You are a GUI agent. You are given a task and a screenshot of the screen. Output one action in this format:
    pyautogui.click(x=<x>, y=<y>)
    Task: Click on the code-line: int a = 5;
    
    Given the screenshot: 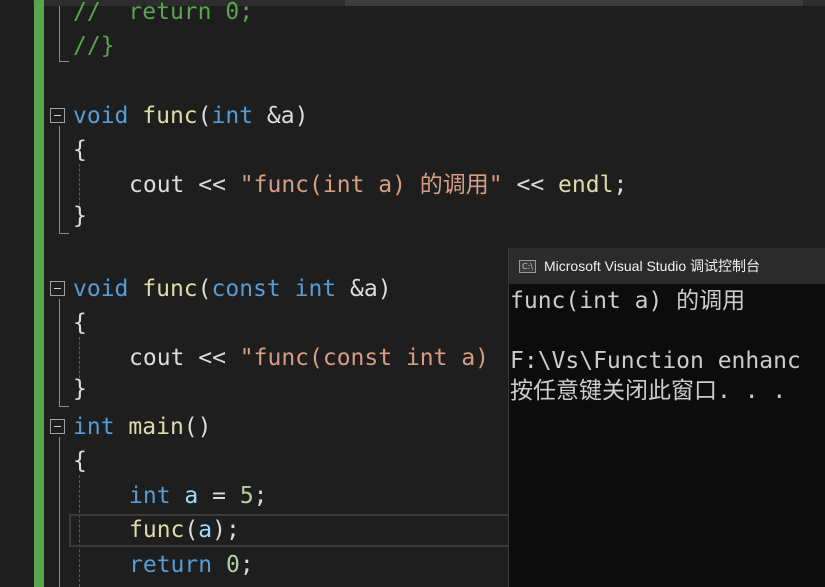 What is the action you would take?
    pyautogui.click(x=198, y=496)
    